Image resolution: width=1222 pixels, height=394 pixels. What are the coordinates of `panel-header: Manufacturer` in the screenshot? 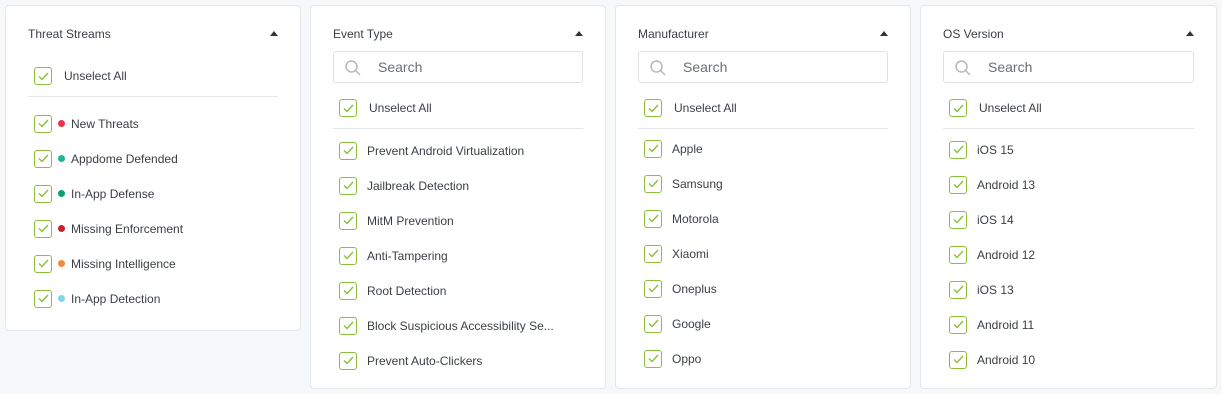 It's located at (763, 34).